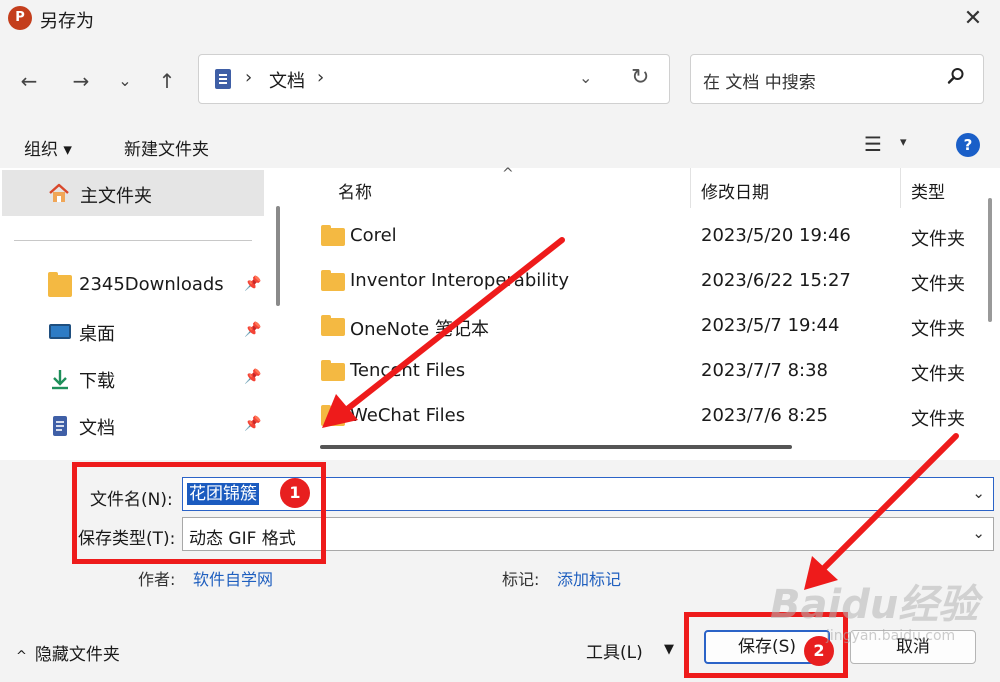 Image resolution: width=1000 pixels, height=682 pixels. Describe the element at coordinates (97, 381) in the screenshot. I see `sidebar-item-label: 下载` at that location.